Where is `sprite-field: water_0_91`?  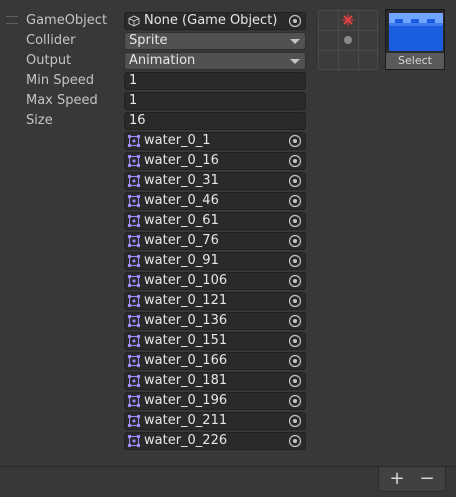
sprite-field: water_0_91 is located at coordinates (215, 261).